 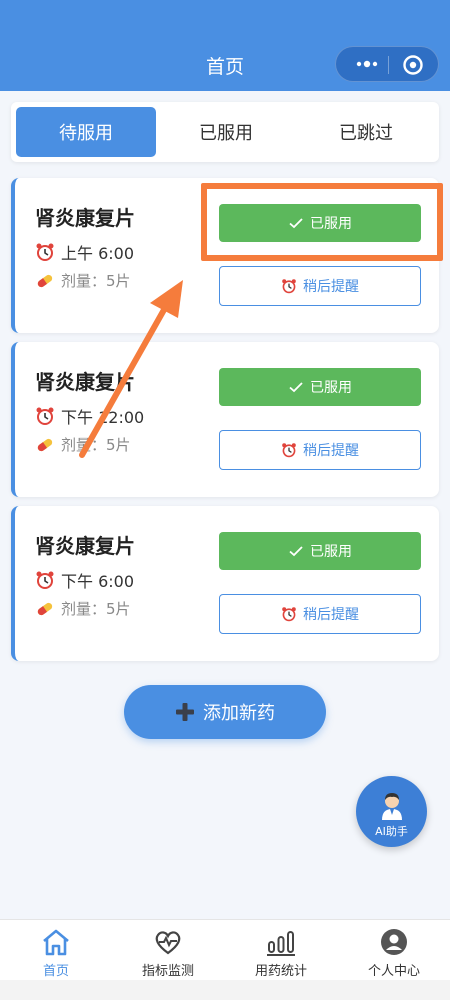 What do you see at coordinates (185, 712) in the screenshot?
I see `plus-icon` at bounding box center [185, 712].